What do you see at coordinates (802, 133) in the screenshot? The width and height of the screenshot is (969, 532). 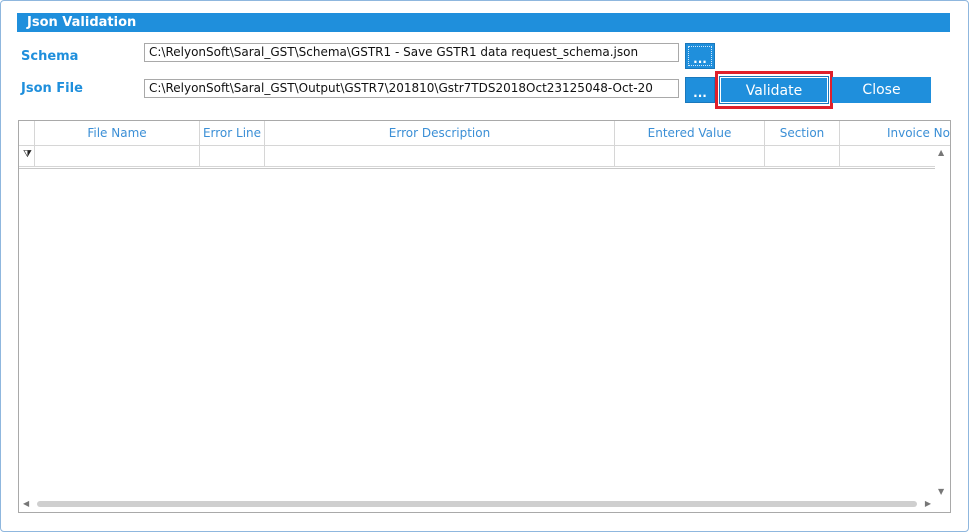 I see `column-header-section: Section` at bounding box center [802, 133].